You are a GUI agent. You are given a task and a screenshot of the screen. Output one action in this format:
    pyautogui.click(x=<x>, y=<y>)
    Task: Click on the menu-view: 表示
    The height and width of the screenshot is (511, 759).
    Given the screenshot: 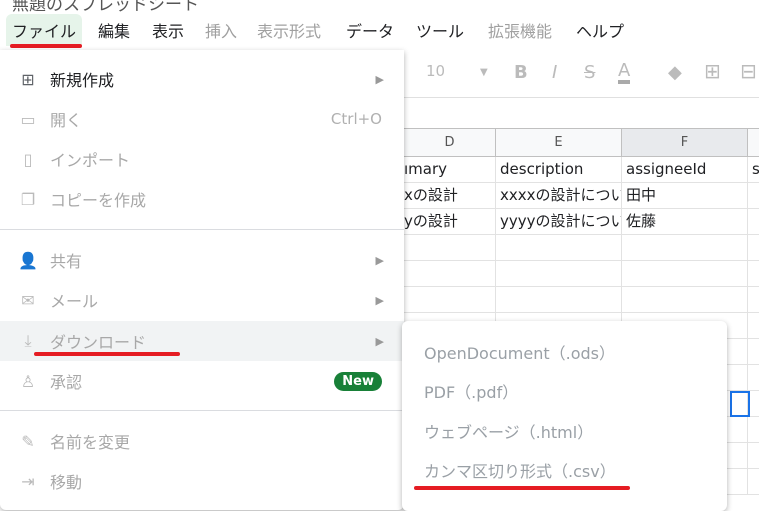 What is the action you would take?
    pyautogui.click(x=168, y=30)
    